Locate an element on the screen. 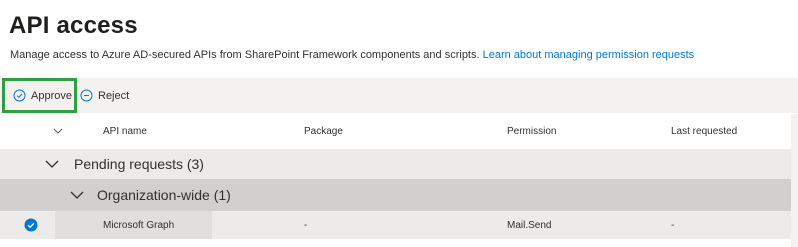 This screenshot has height=247, width=798. table-row: Microsoft Graph - Mail.Send - is located at coordinates (395, 225).